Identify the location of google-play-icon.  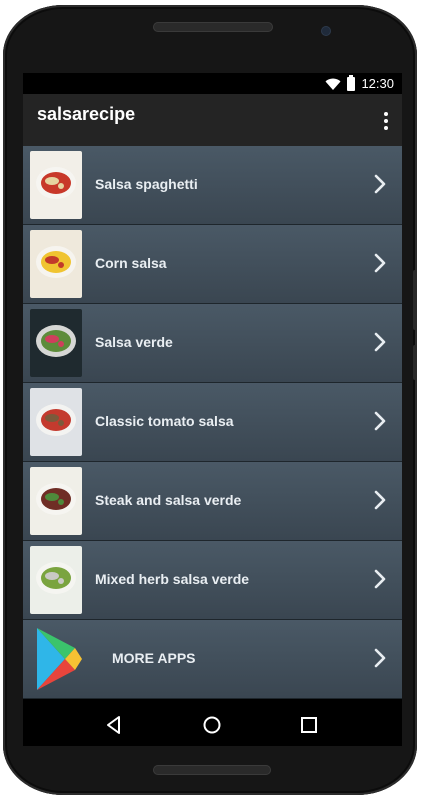
(59, 659).